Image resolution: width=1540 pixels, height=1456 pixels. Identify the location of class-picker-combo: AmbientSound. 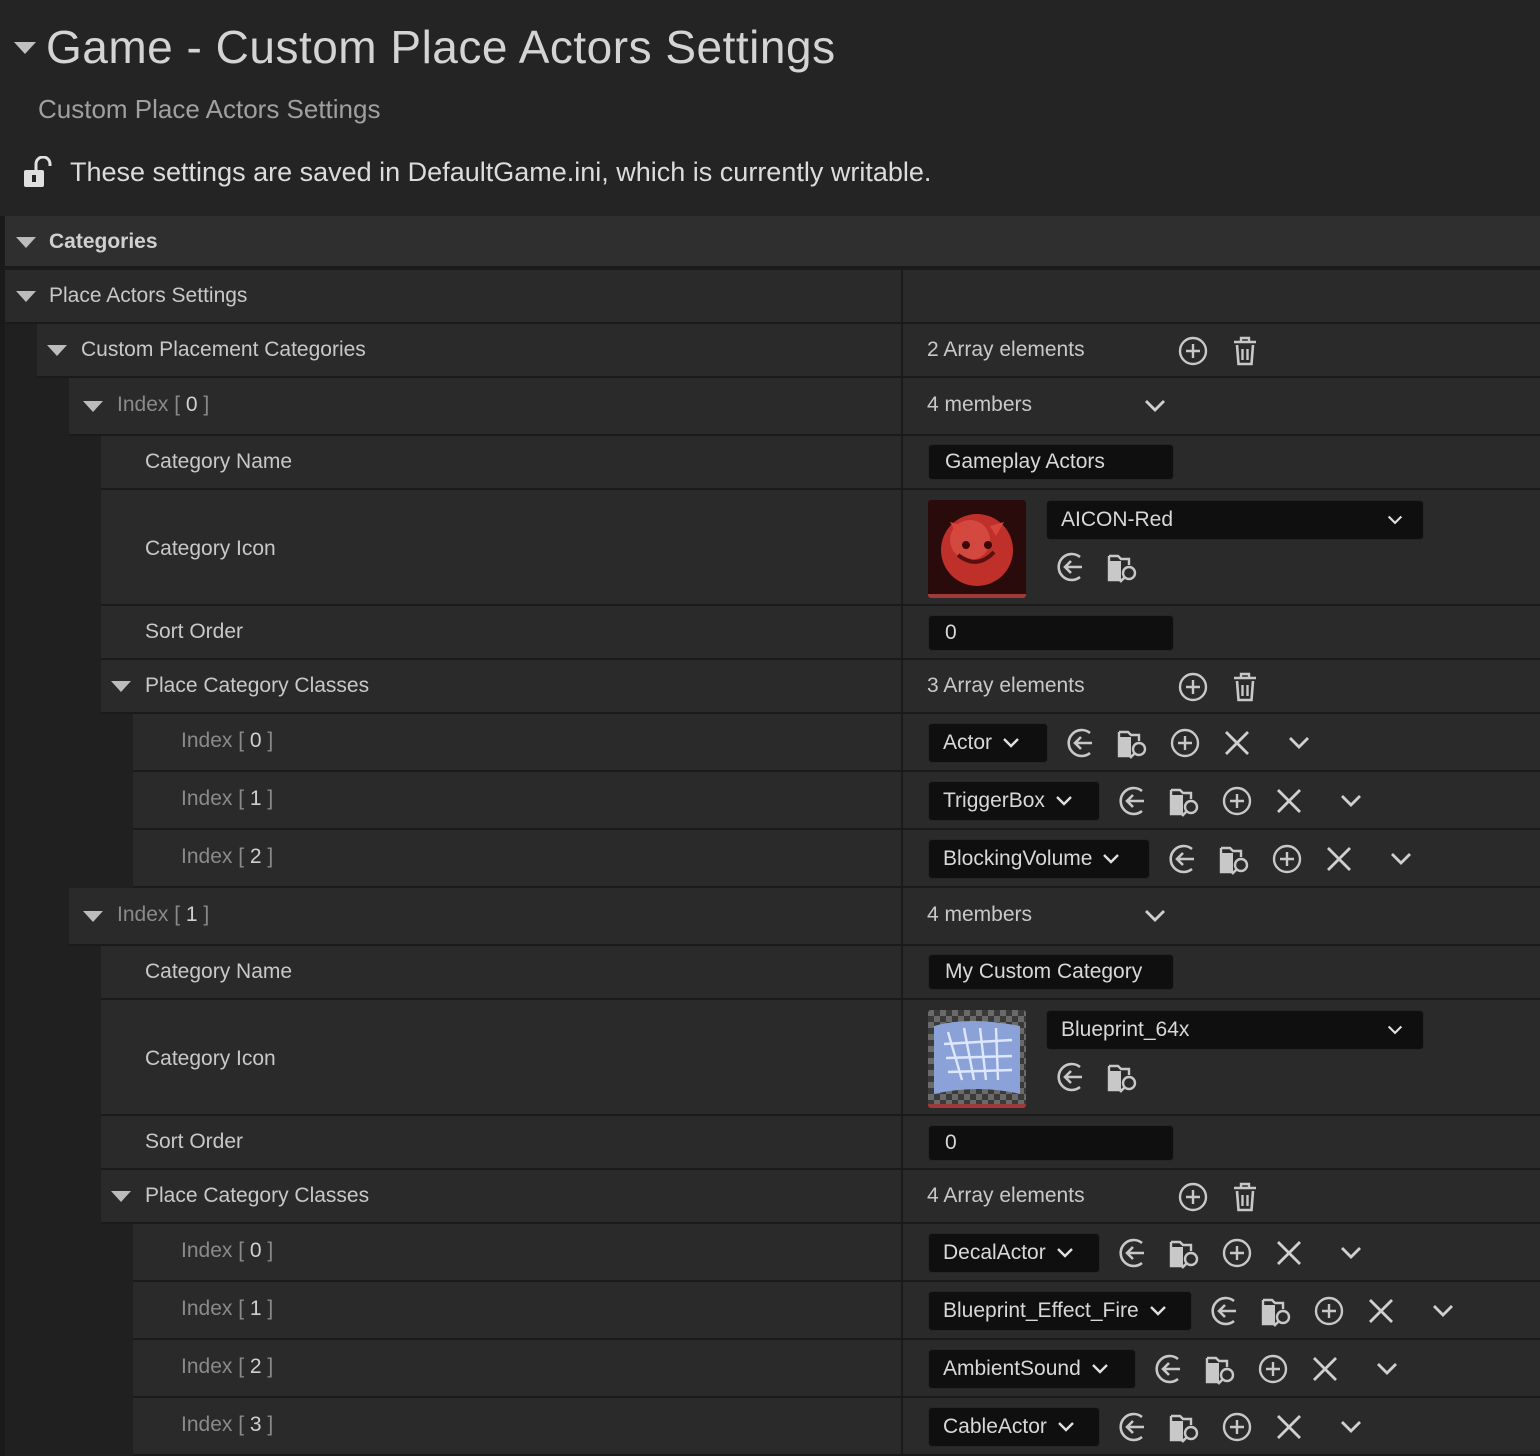
(1032, 1369).